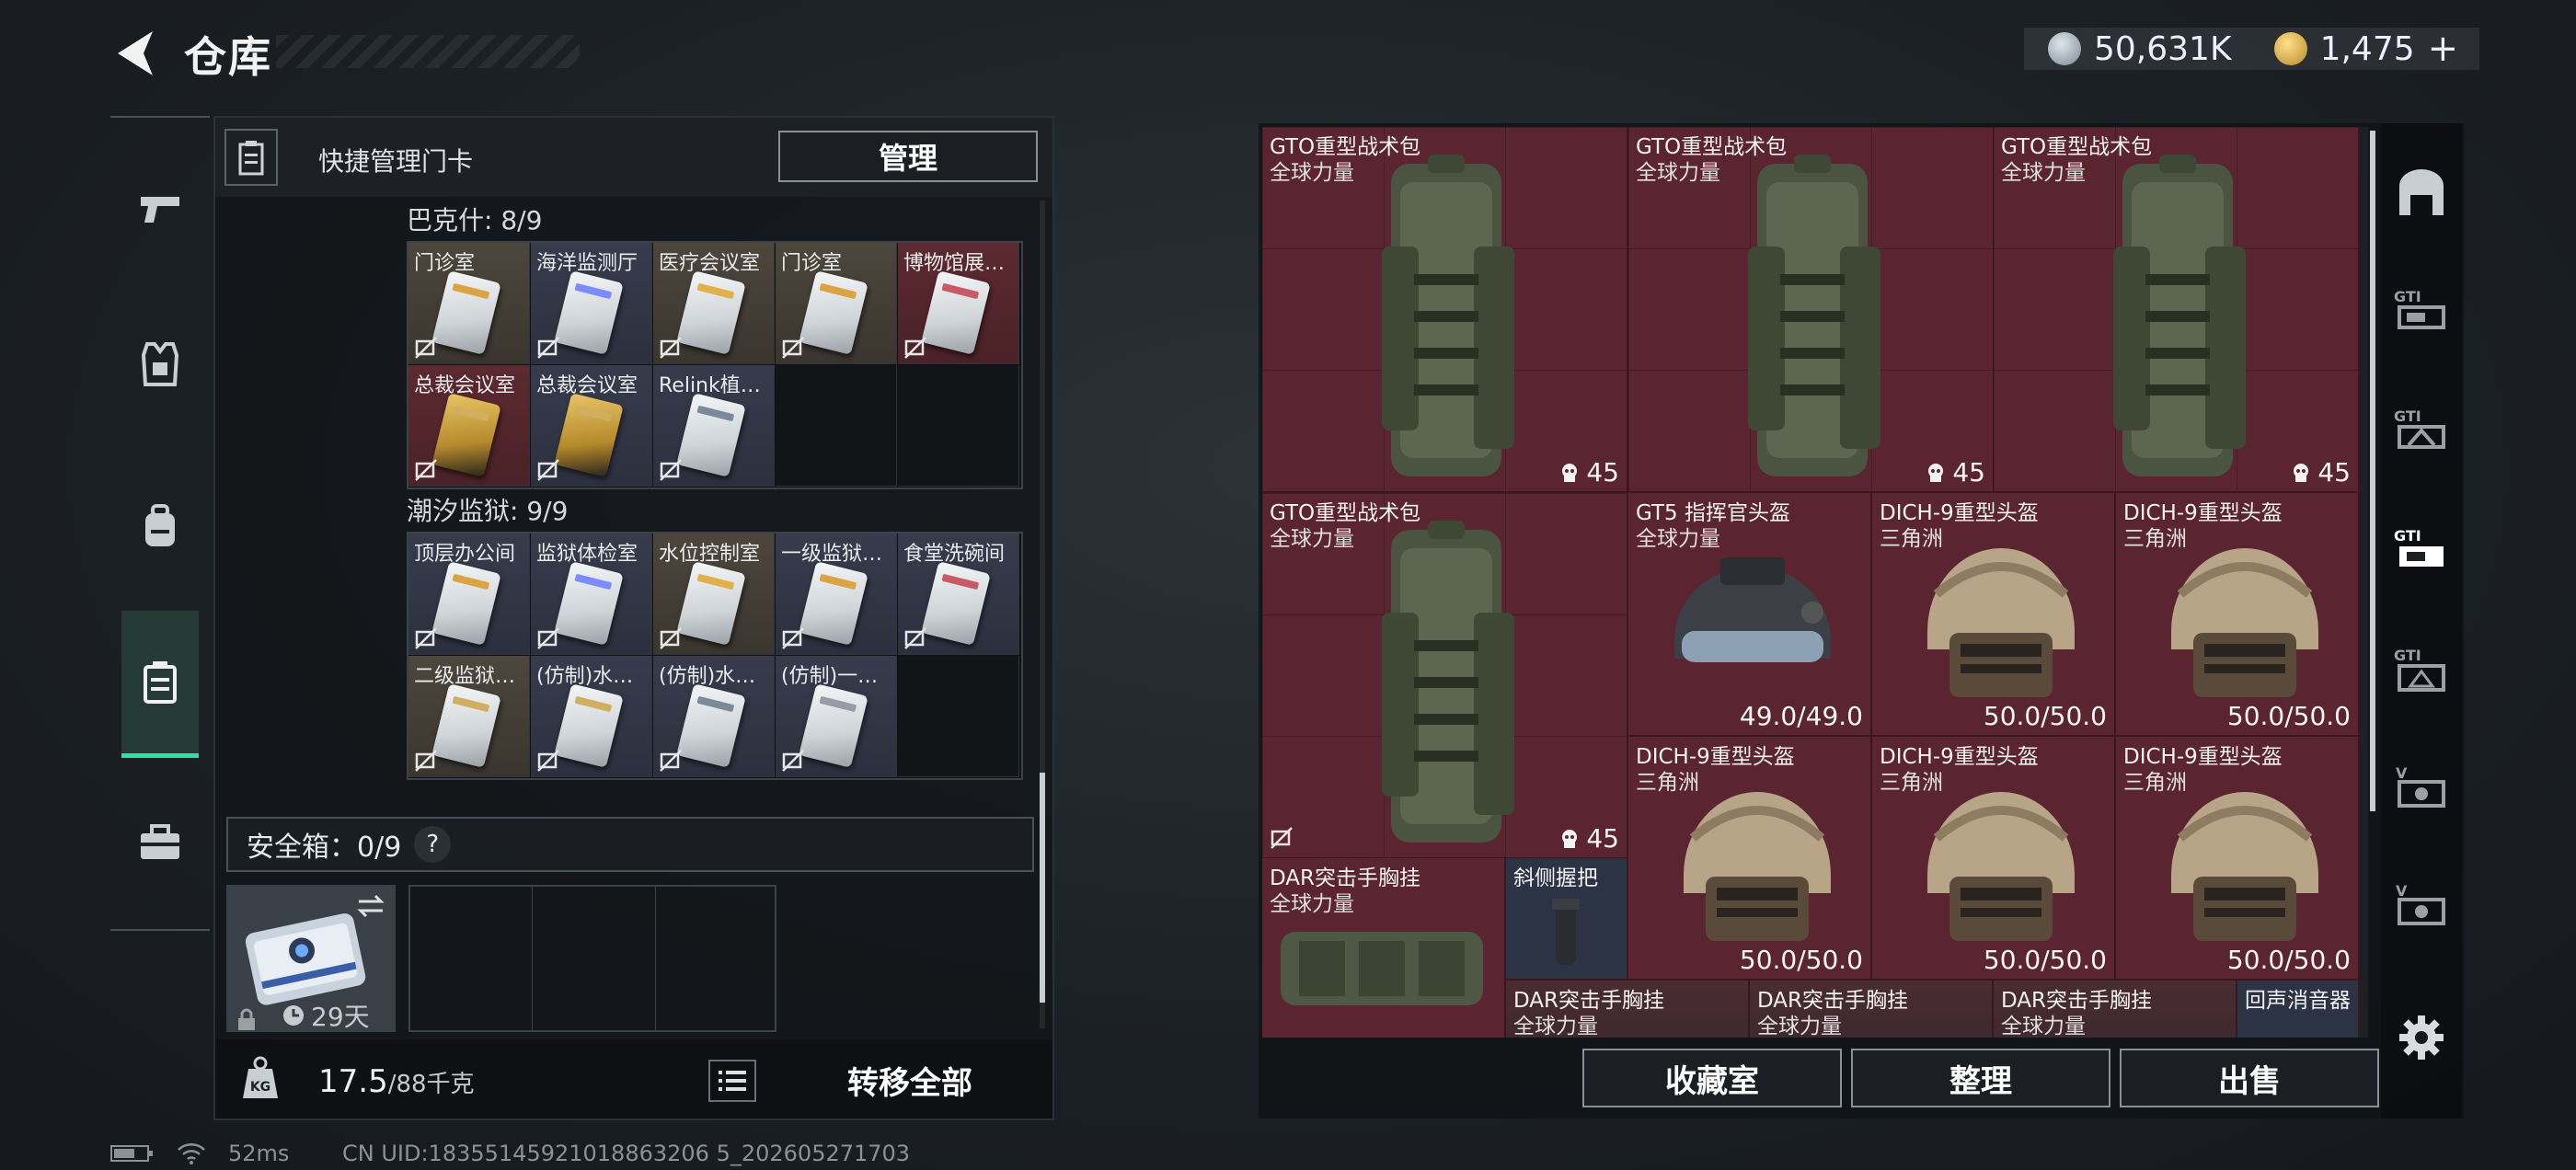  What do you see at coordinates (2421, 1037) in the screenshot?
I see `settings-button` at bounding box center [2421, 1037].